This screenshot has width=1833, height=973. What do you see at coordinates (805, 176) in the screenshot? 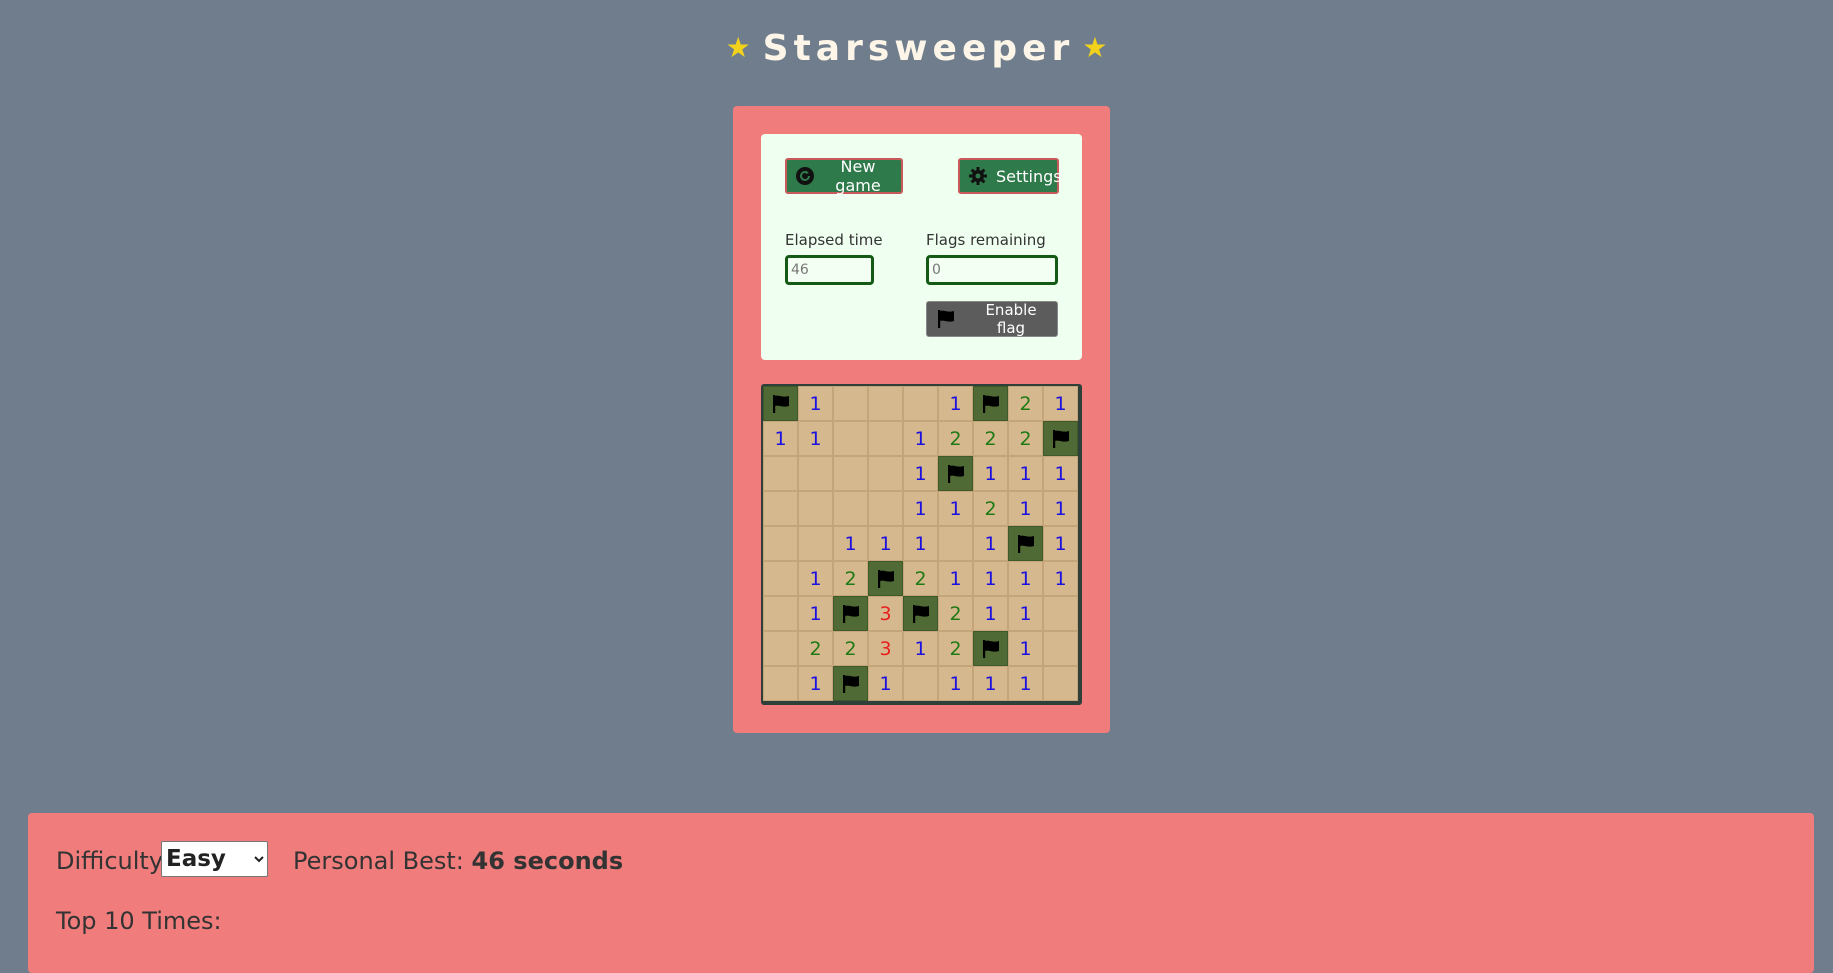
I see `restart-icon` at bounding box center [805, 176].